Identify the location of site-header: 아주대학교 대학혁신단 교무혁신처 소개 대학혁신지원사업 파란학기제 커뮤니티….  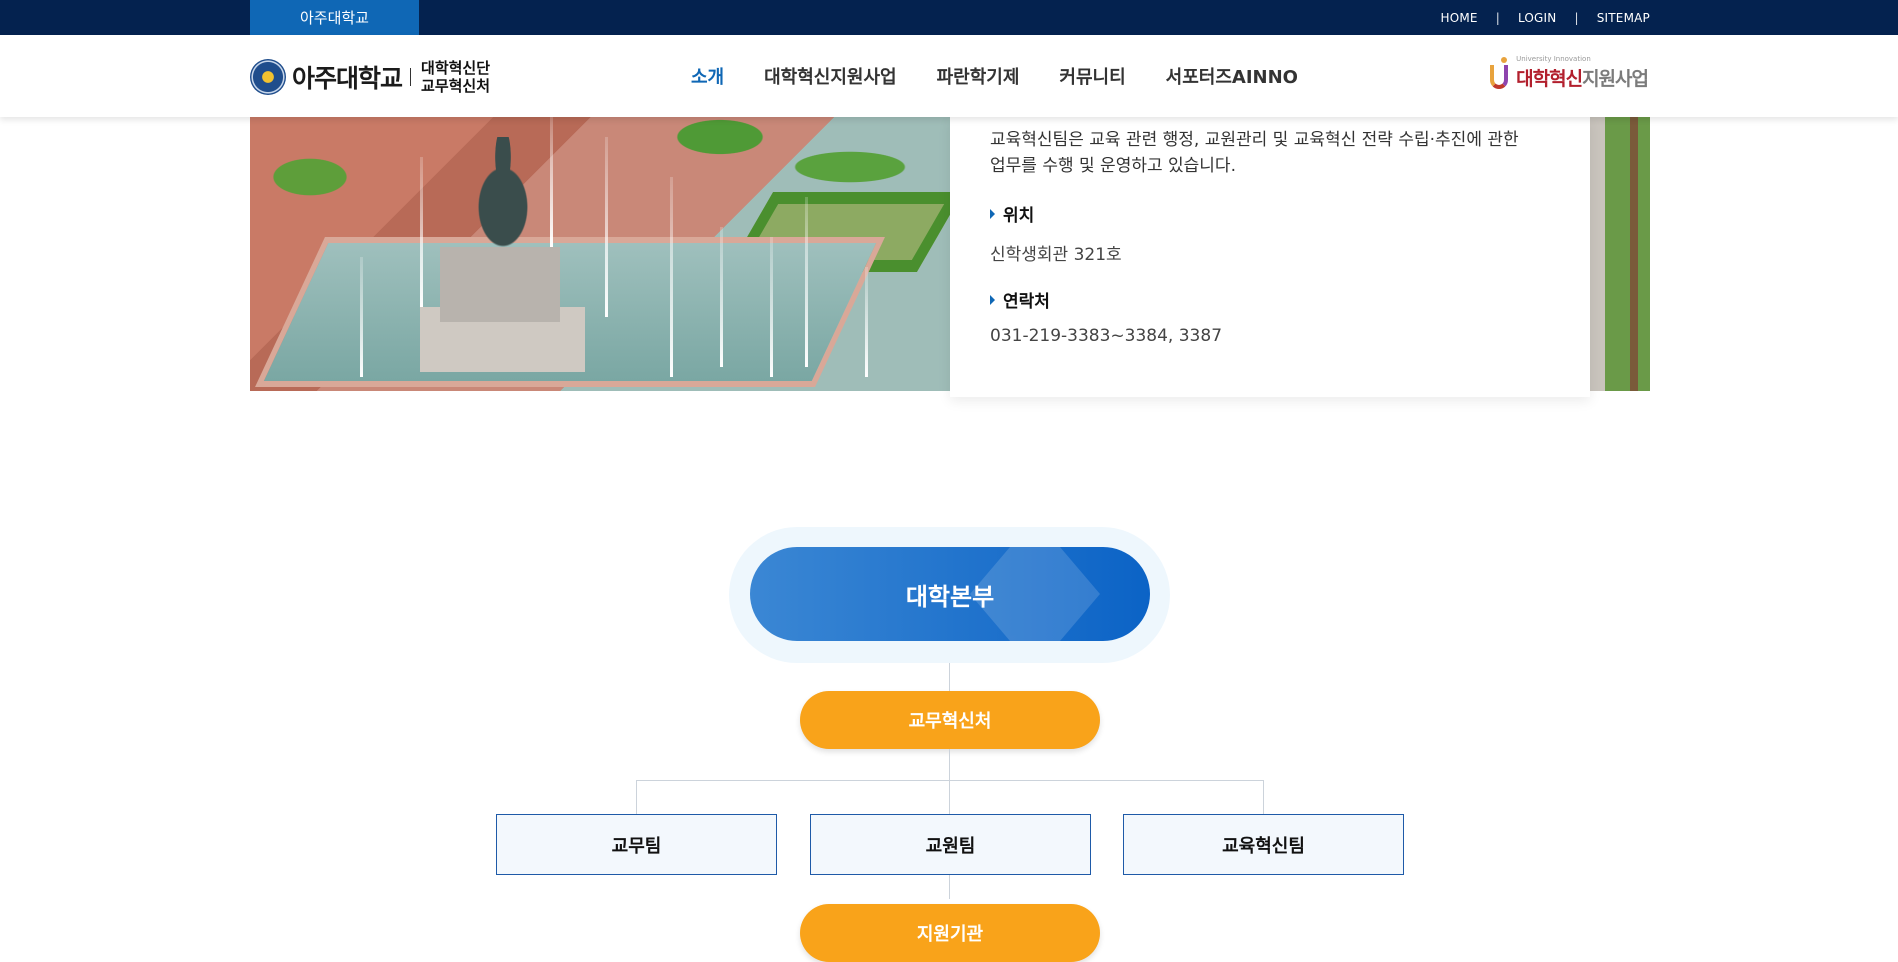
(949, 76).